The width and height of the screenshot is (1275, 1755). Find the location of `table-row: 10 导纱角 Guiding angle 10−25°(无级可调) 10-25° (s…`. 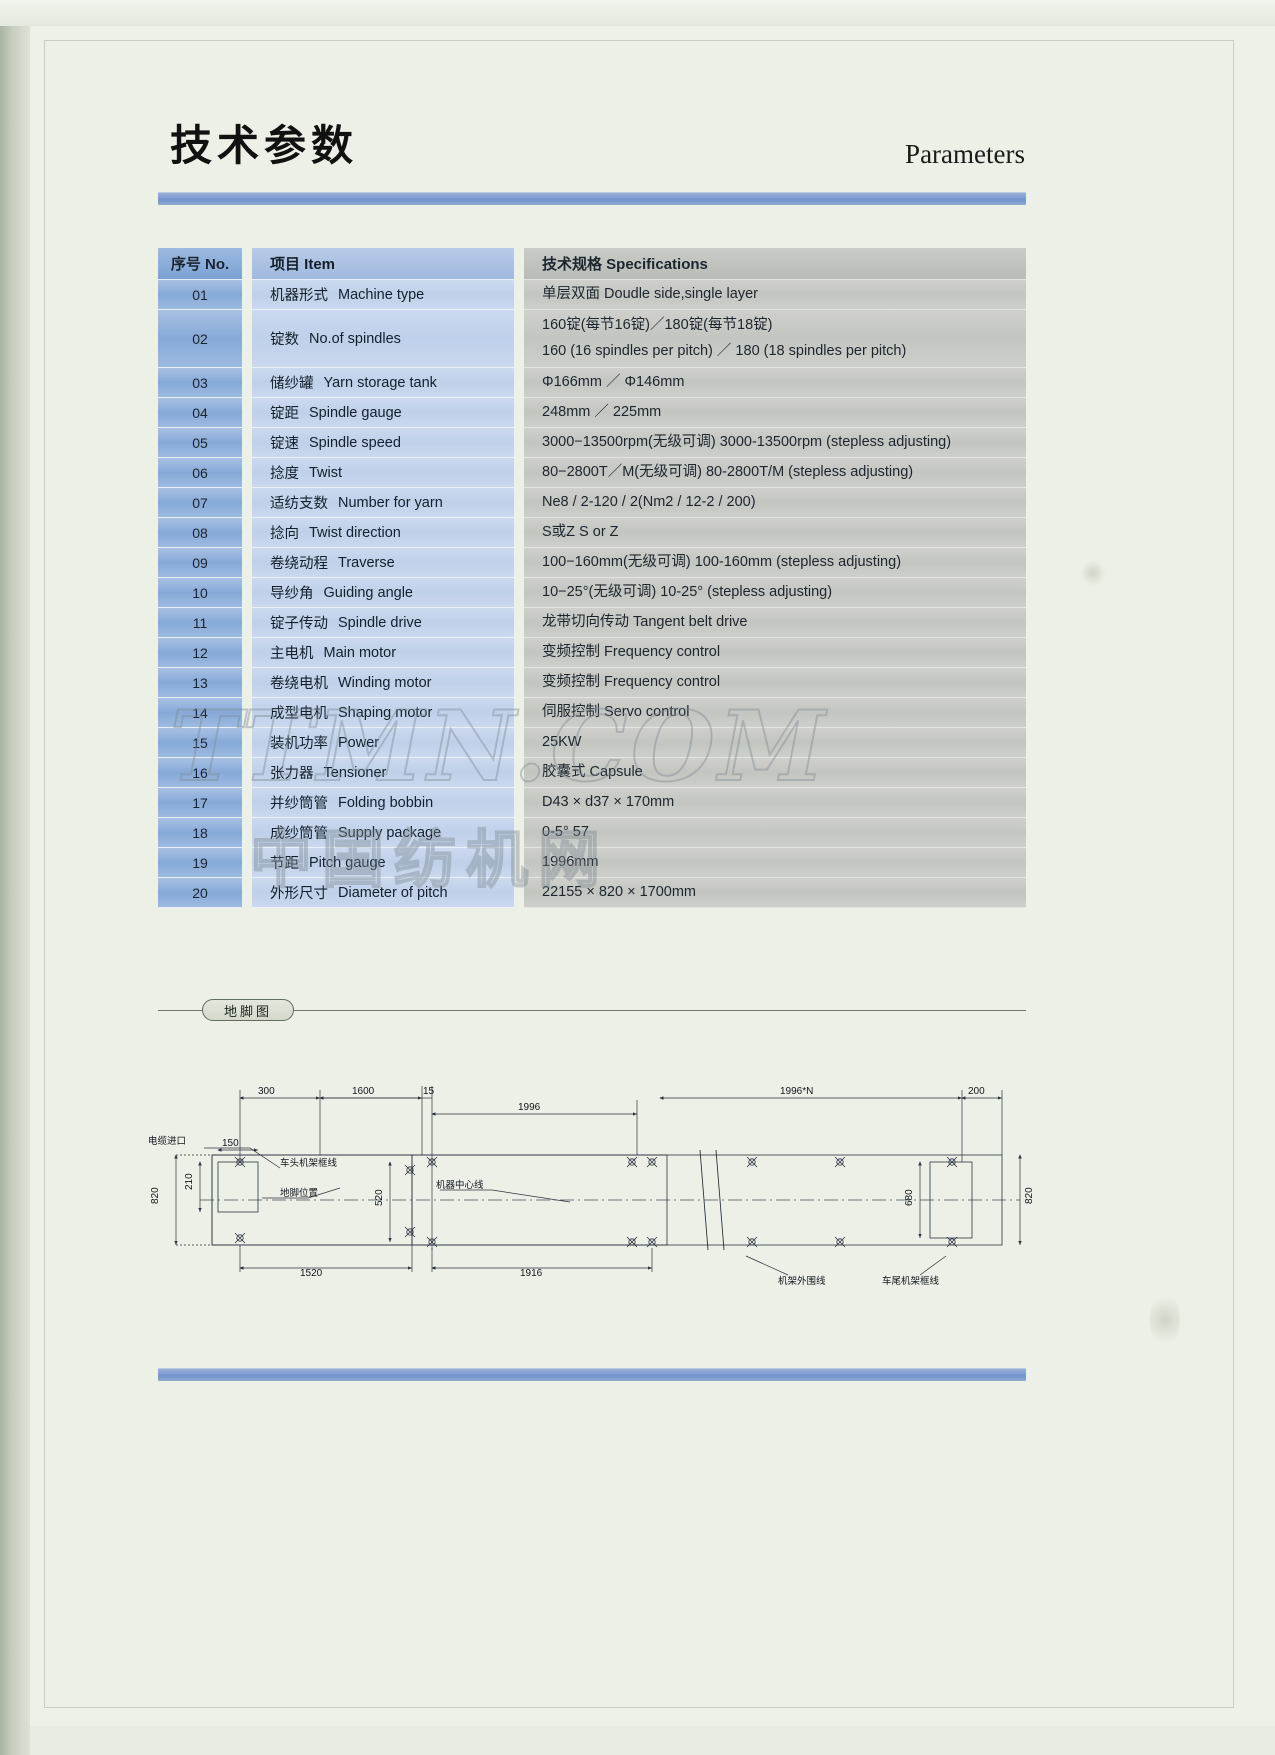

table-row: 10 导纱角 Guiding angle 10−25°(无级可调) 10-25° (s… is located at coordinates (592, 593).